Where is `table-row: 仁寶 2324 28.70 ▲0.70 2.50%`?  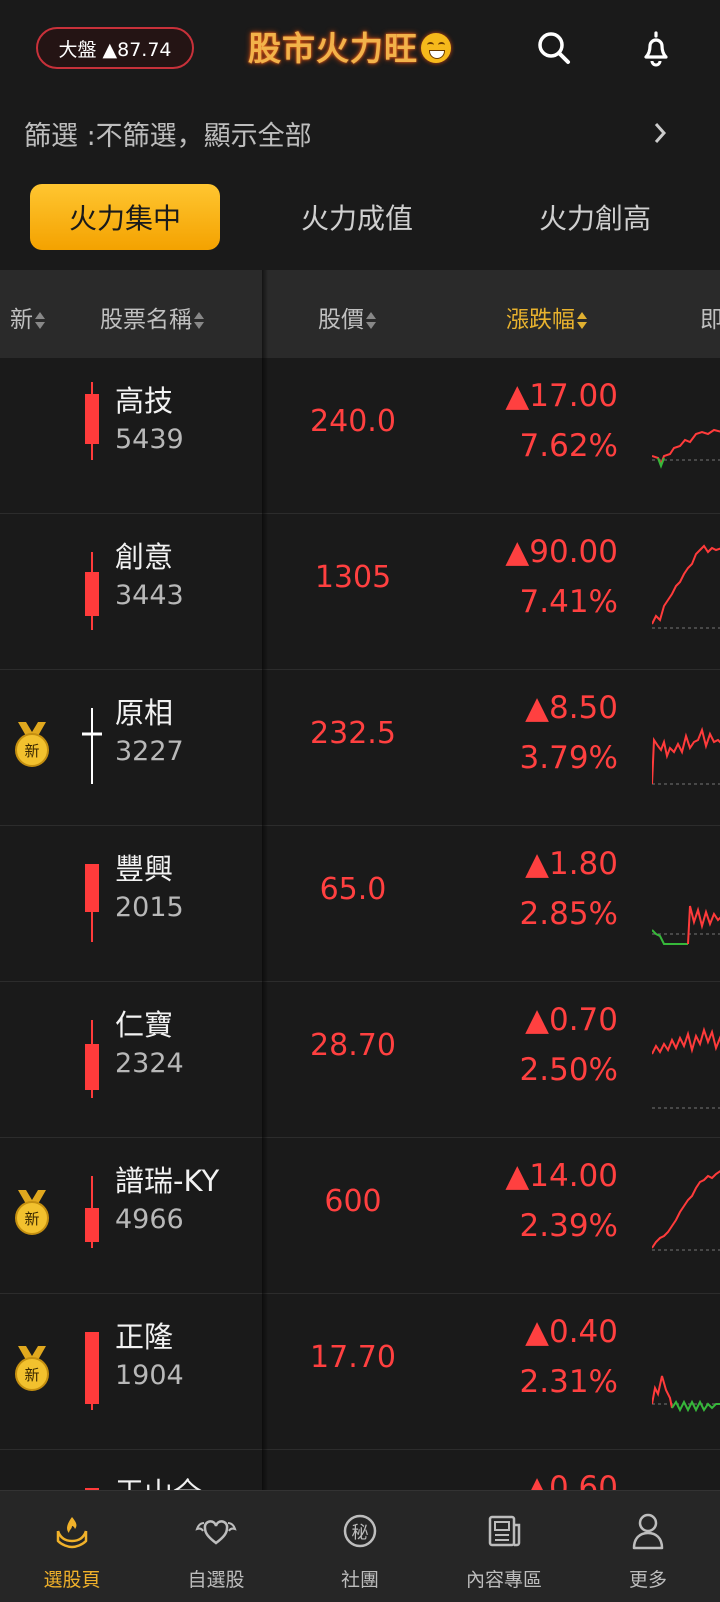 table-row: 仁寶 2324 28.70 ▲0.70 2.50% is located at coordinates (360, 1060).